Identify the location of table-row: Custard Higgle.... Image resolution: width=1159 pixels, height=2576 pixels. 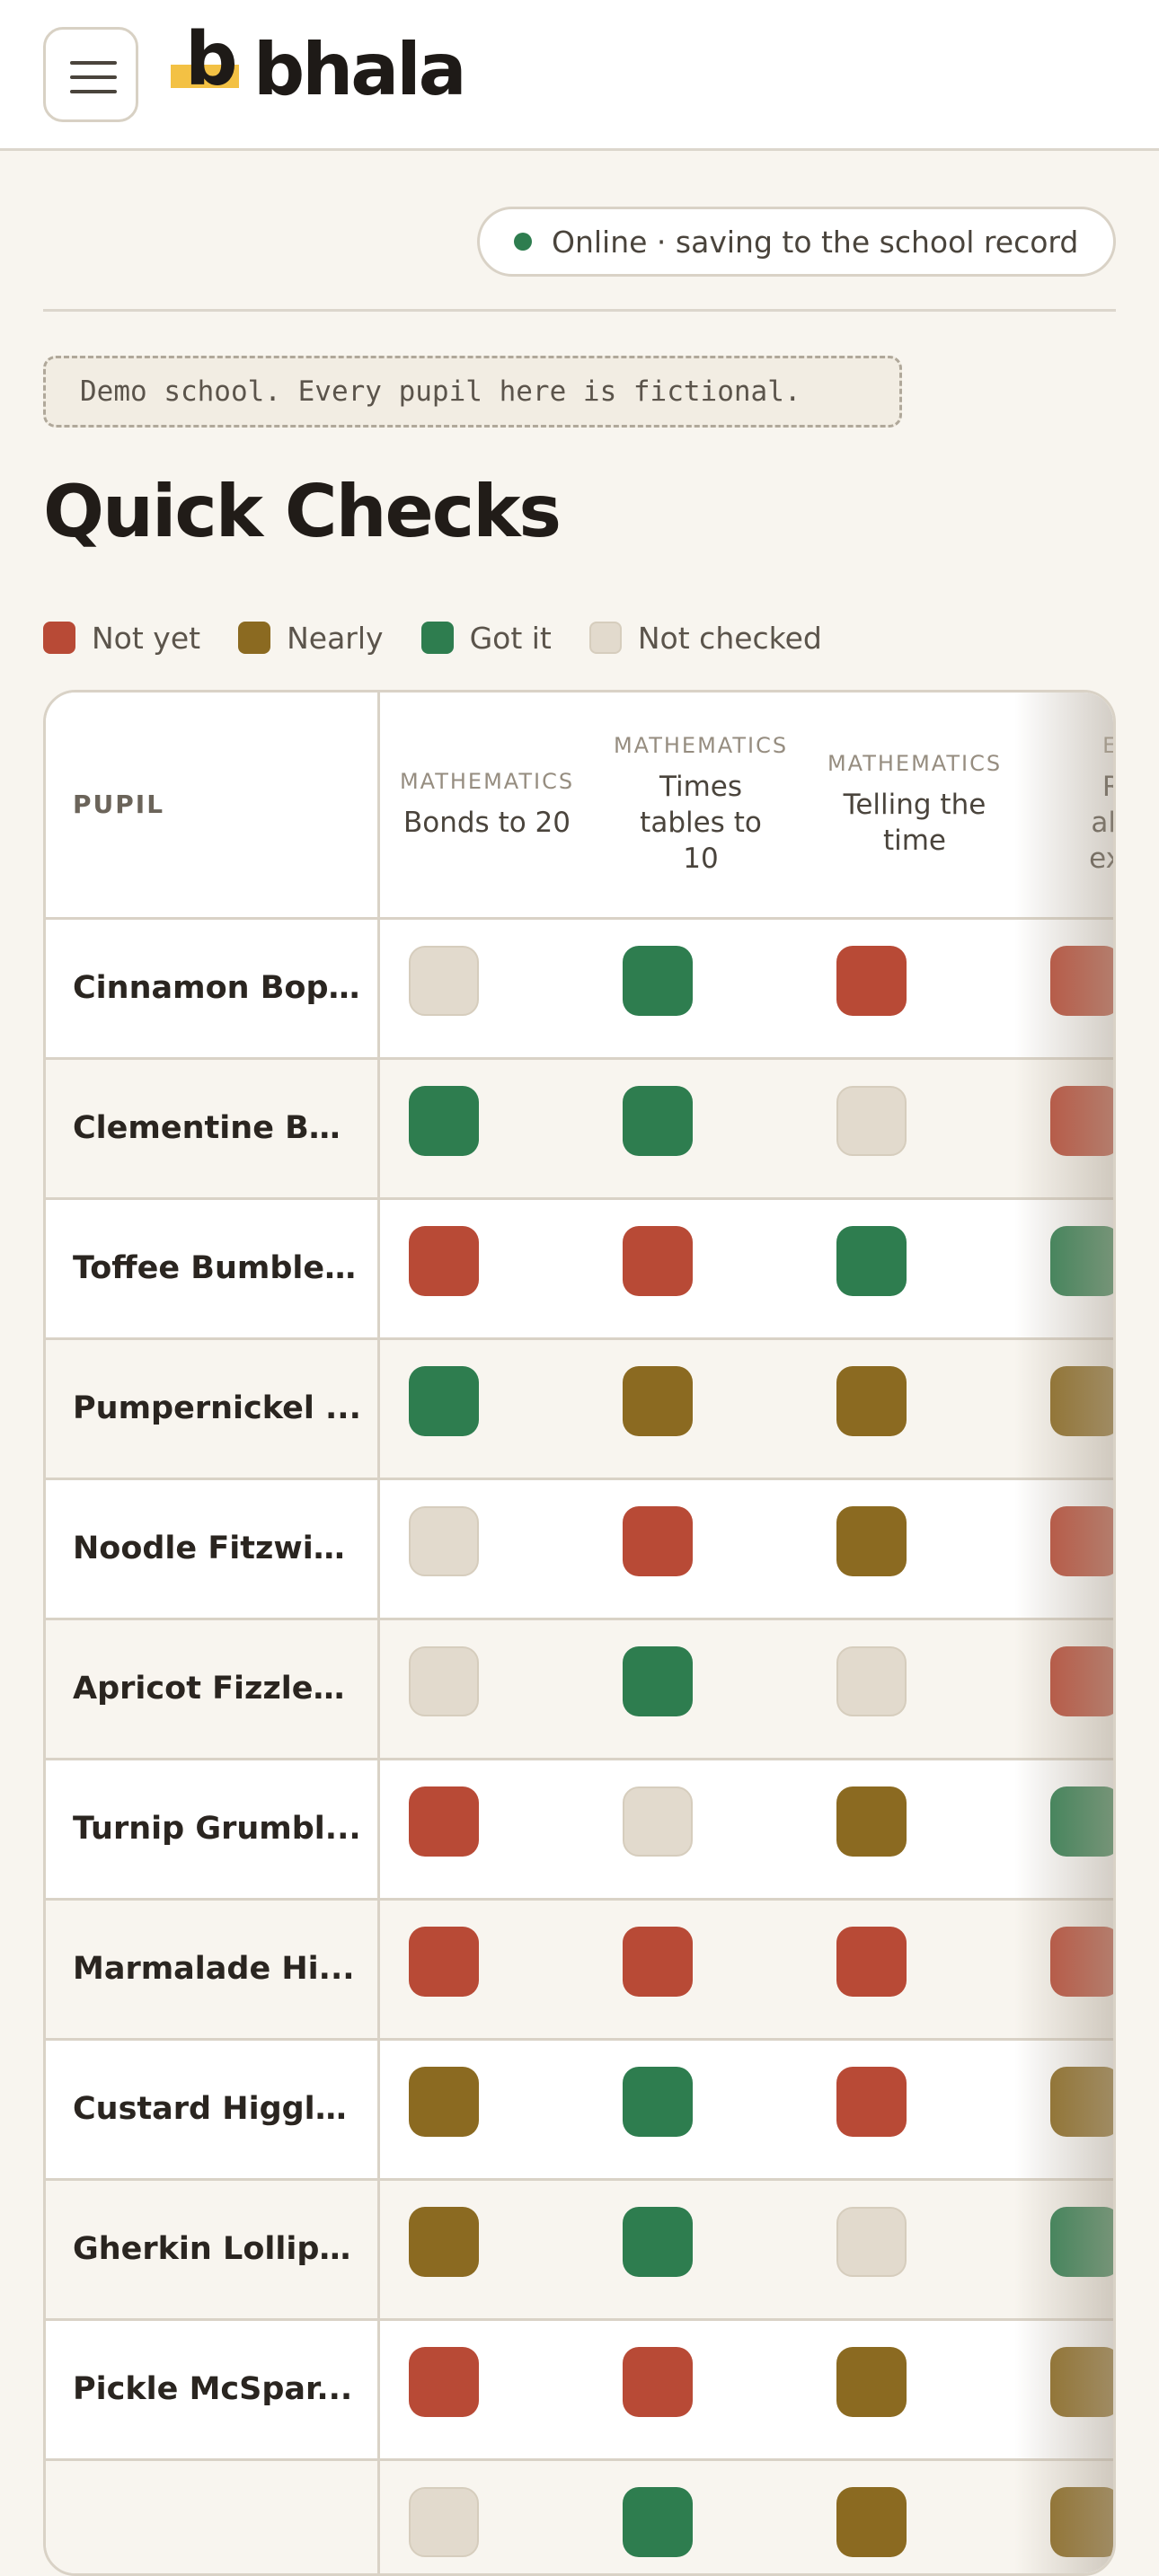
(579, 2111).